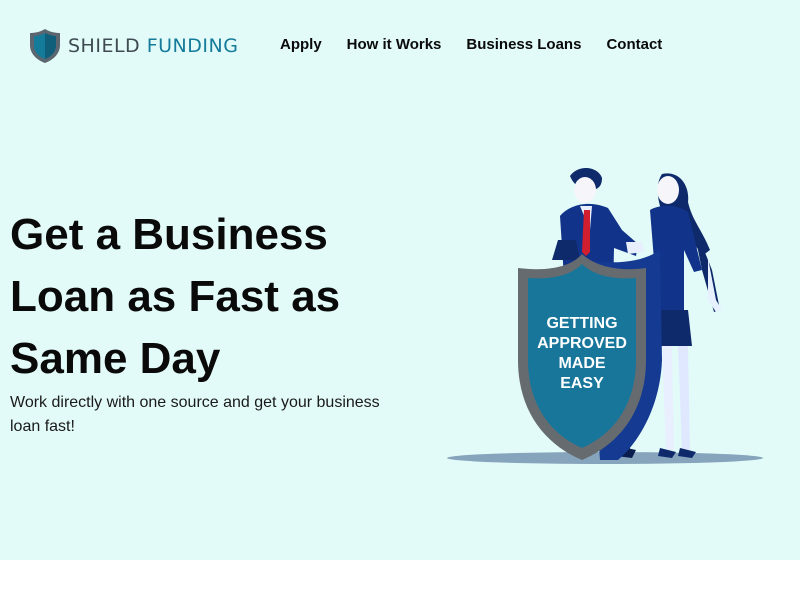 The image size is (800, 600). What do you see at coordinates (582, 383) in the screenshot?
I see `shield-text-easy: EASY` at bounding box center [582, 383].